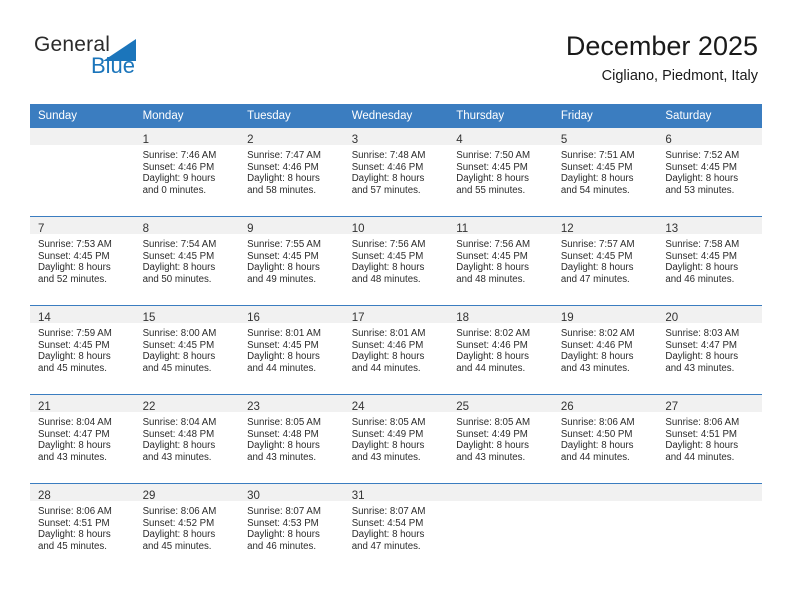 The width and height of the screenshot is (792, 612). I want to click on day-number: 16, so click(253, 318).